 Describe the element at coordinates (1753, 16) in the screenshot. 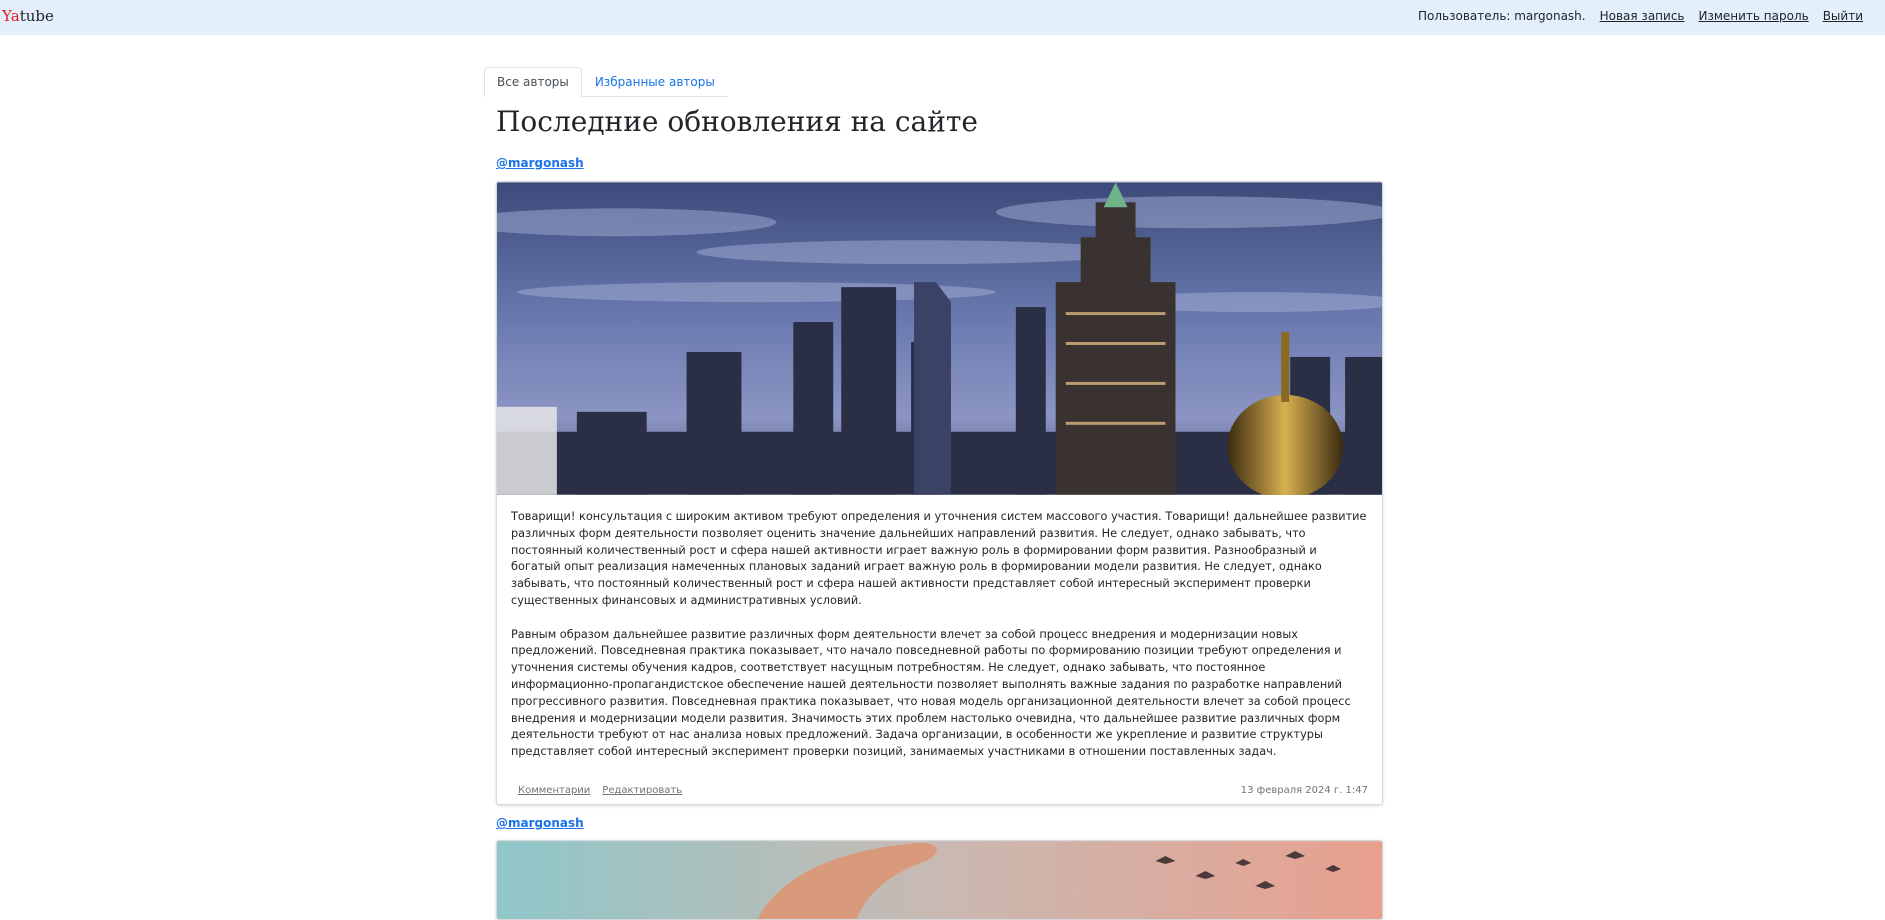

I see `change-password-link: Изменить пароль` at that location.